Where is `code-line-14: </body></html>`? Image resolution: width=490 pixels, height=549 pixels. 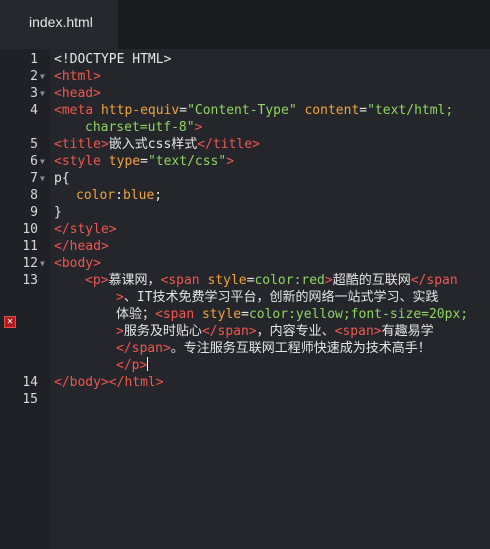
code-line-14: </body></html> is located at coordinates (109, 382).